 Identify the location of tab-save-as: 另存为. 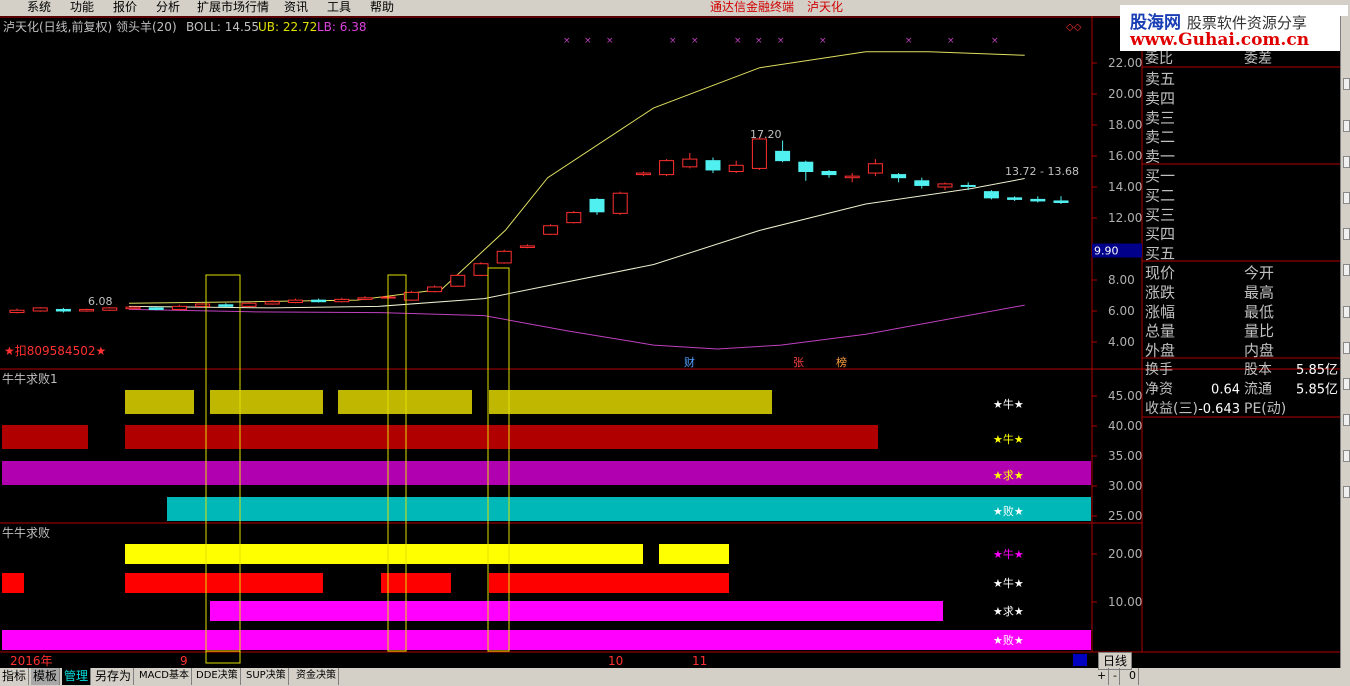
(114, 676).